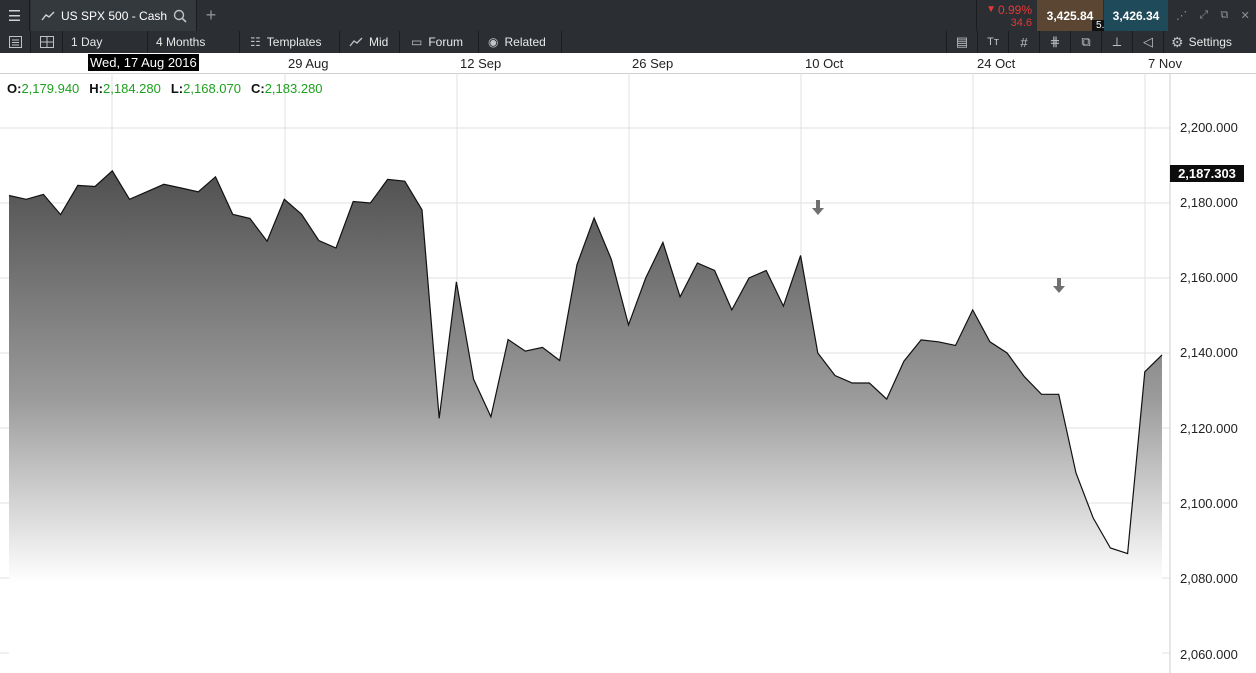  Describe the element at coordinates (1209, 428) in the screenshot. I see `y-tick-2120: 2,120.000` at that location.